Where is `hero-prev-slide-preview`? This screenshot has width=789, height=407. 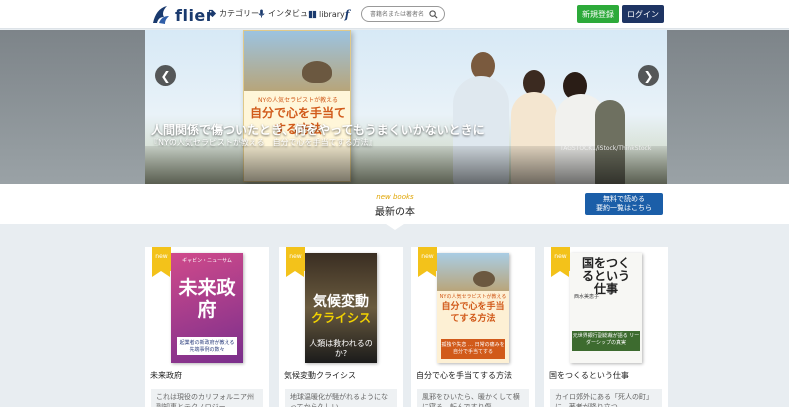
hero-prev-slide-preview is located at coordinates (72, 107).